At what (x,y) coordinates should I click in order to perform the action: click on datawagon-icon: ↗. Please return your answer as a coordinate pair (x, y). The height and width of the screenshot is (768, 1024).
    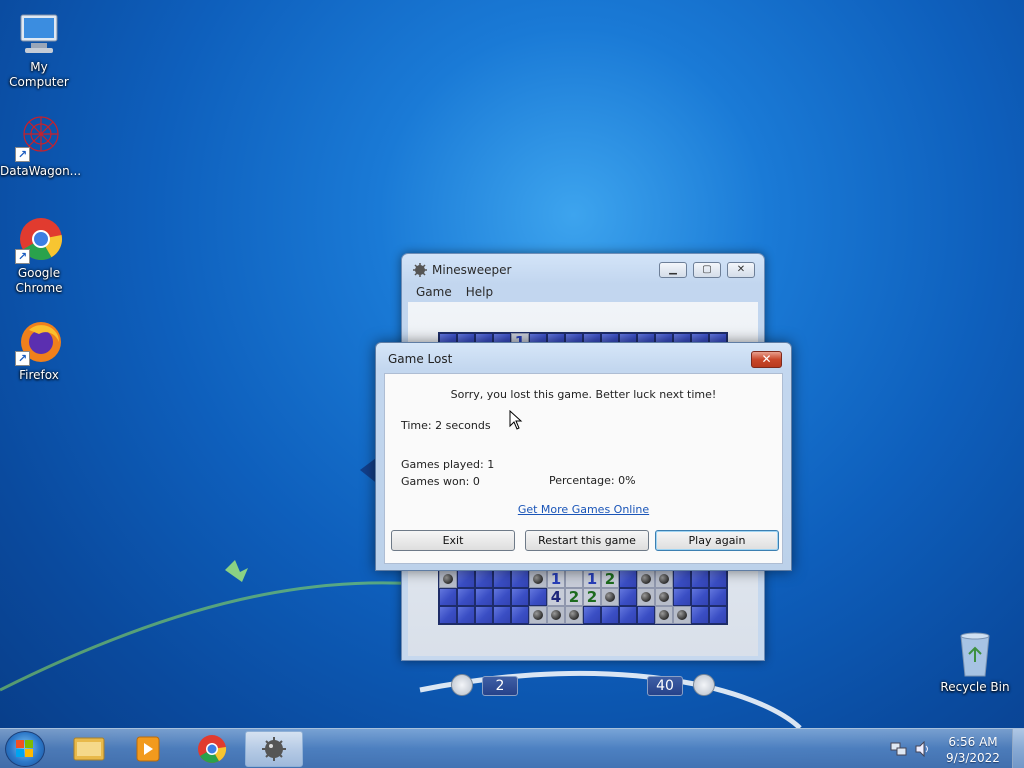
    Looking at the image, I should click on (39, 138).